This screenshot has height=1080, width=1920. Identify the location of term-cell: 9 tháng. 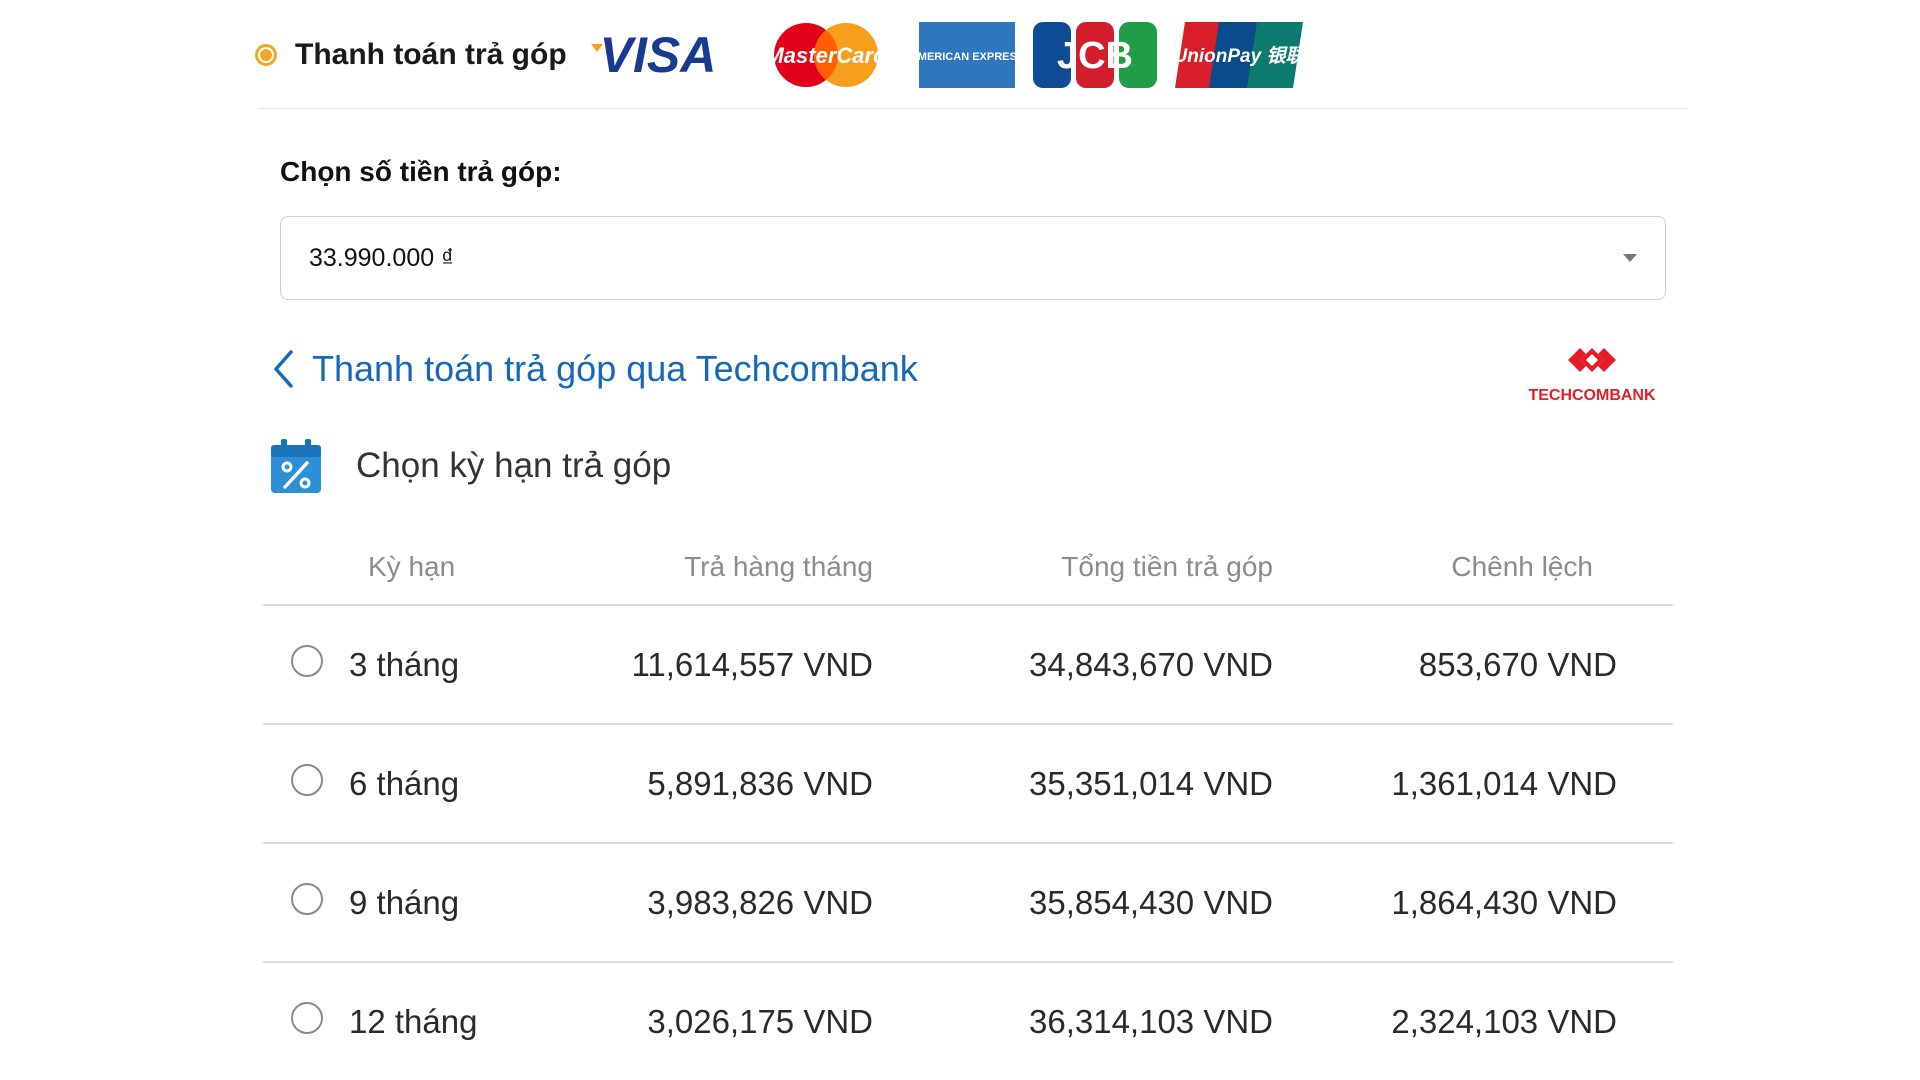
(413, 902).